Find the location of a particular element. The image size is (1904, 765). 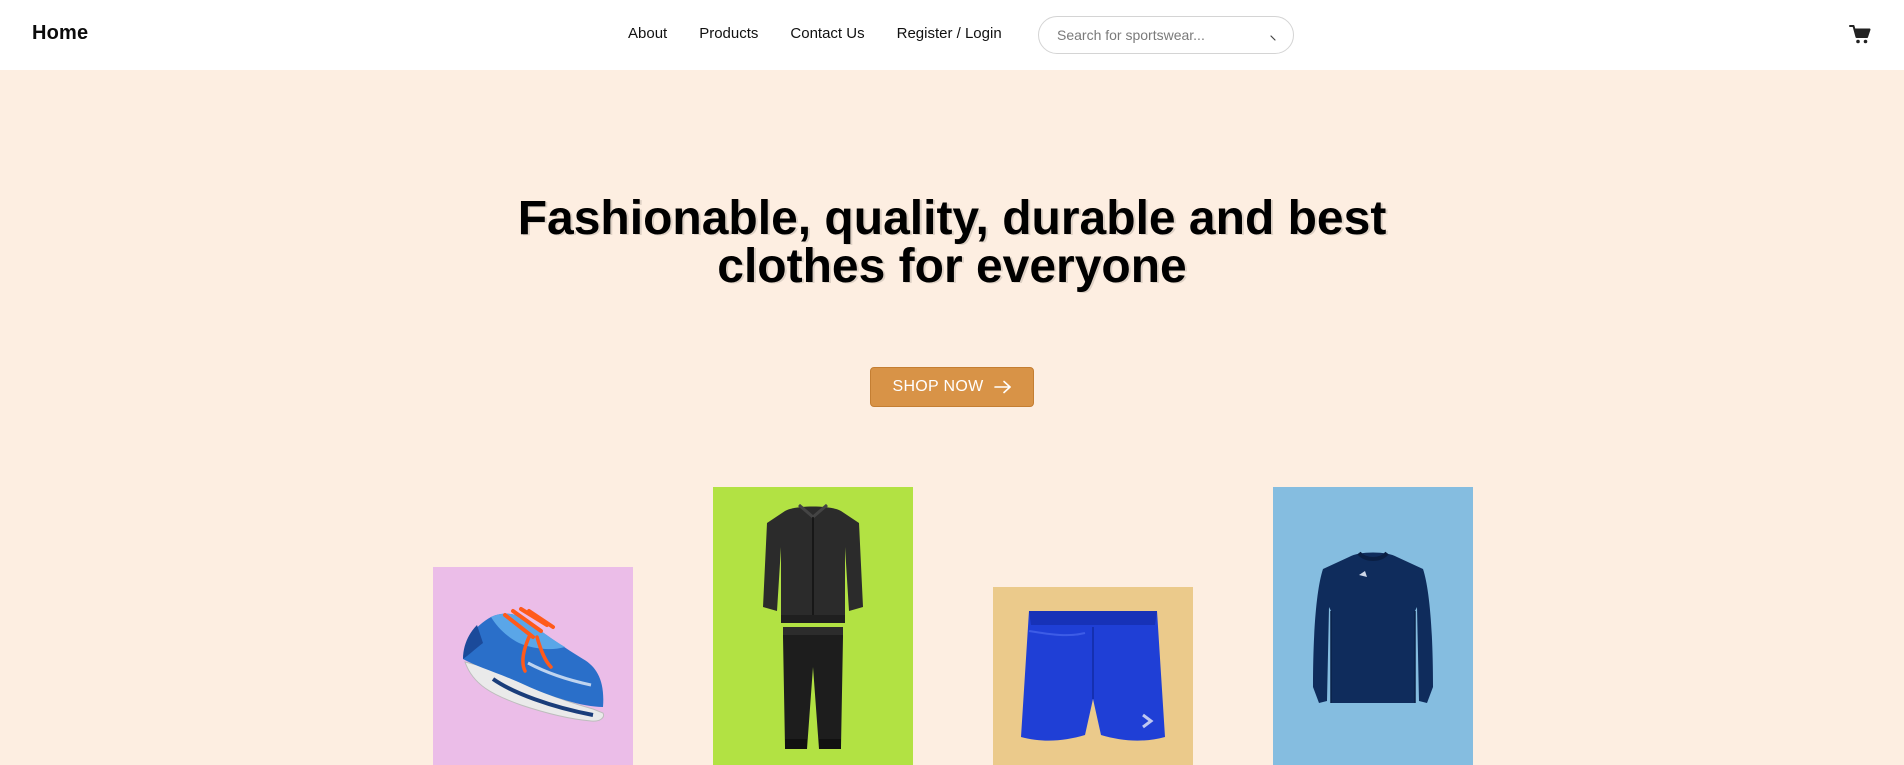

tracksuit-image is located at coordinates (813, 626).